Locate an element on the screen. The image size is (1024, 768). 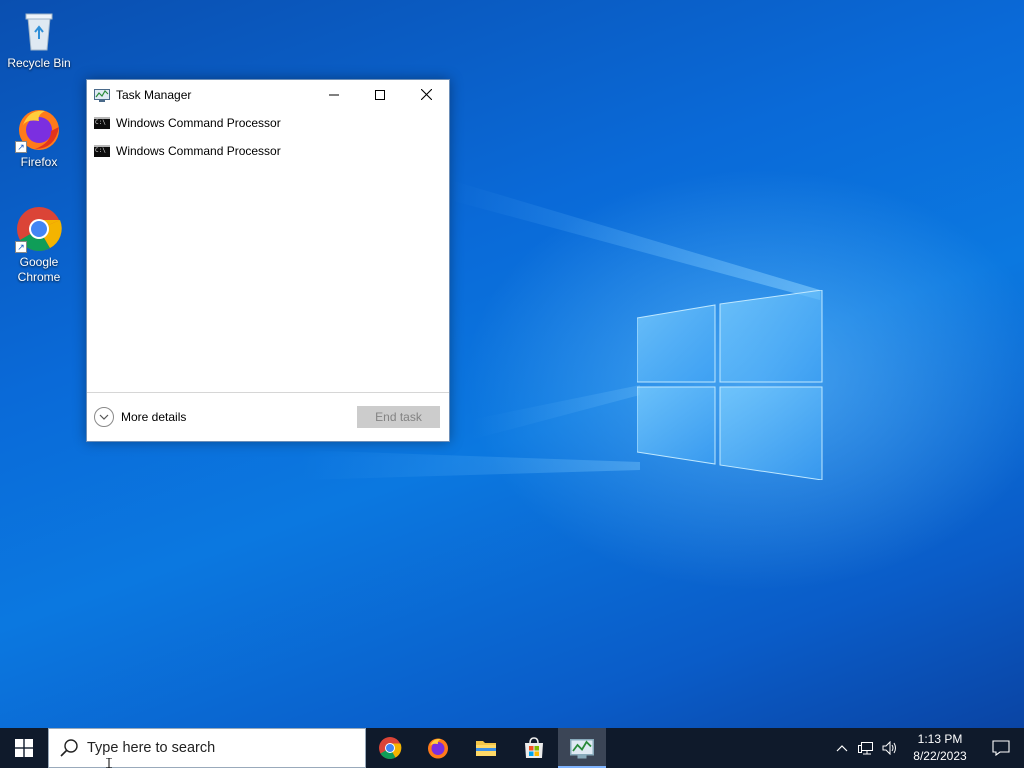
chevron-up-icon is located at coordinates (842, 748).